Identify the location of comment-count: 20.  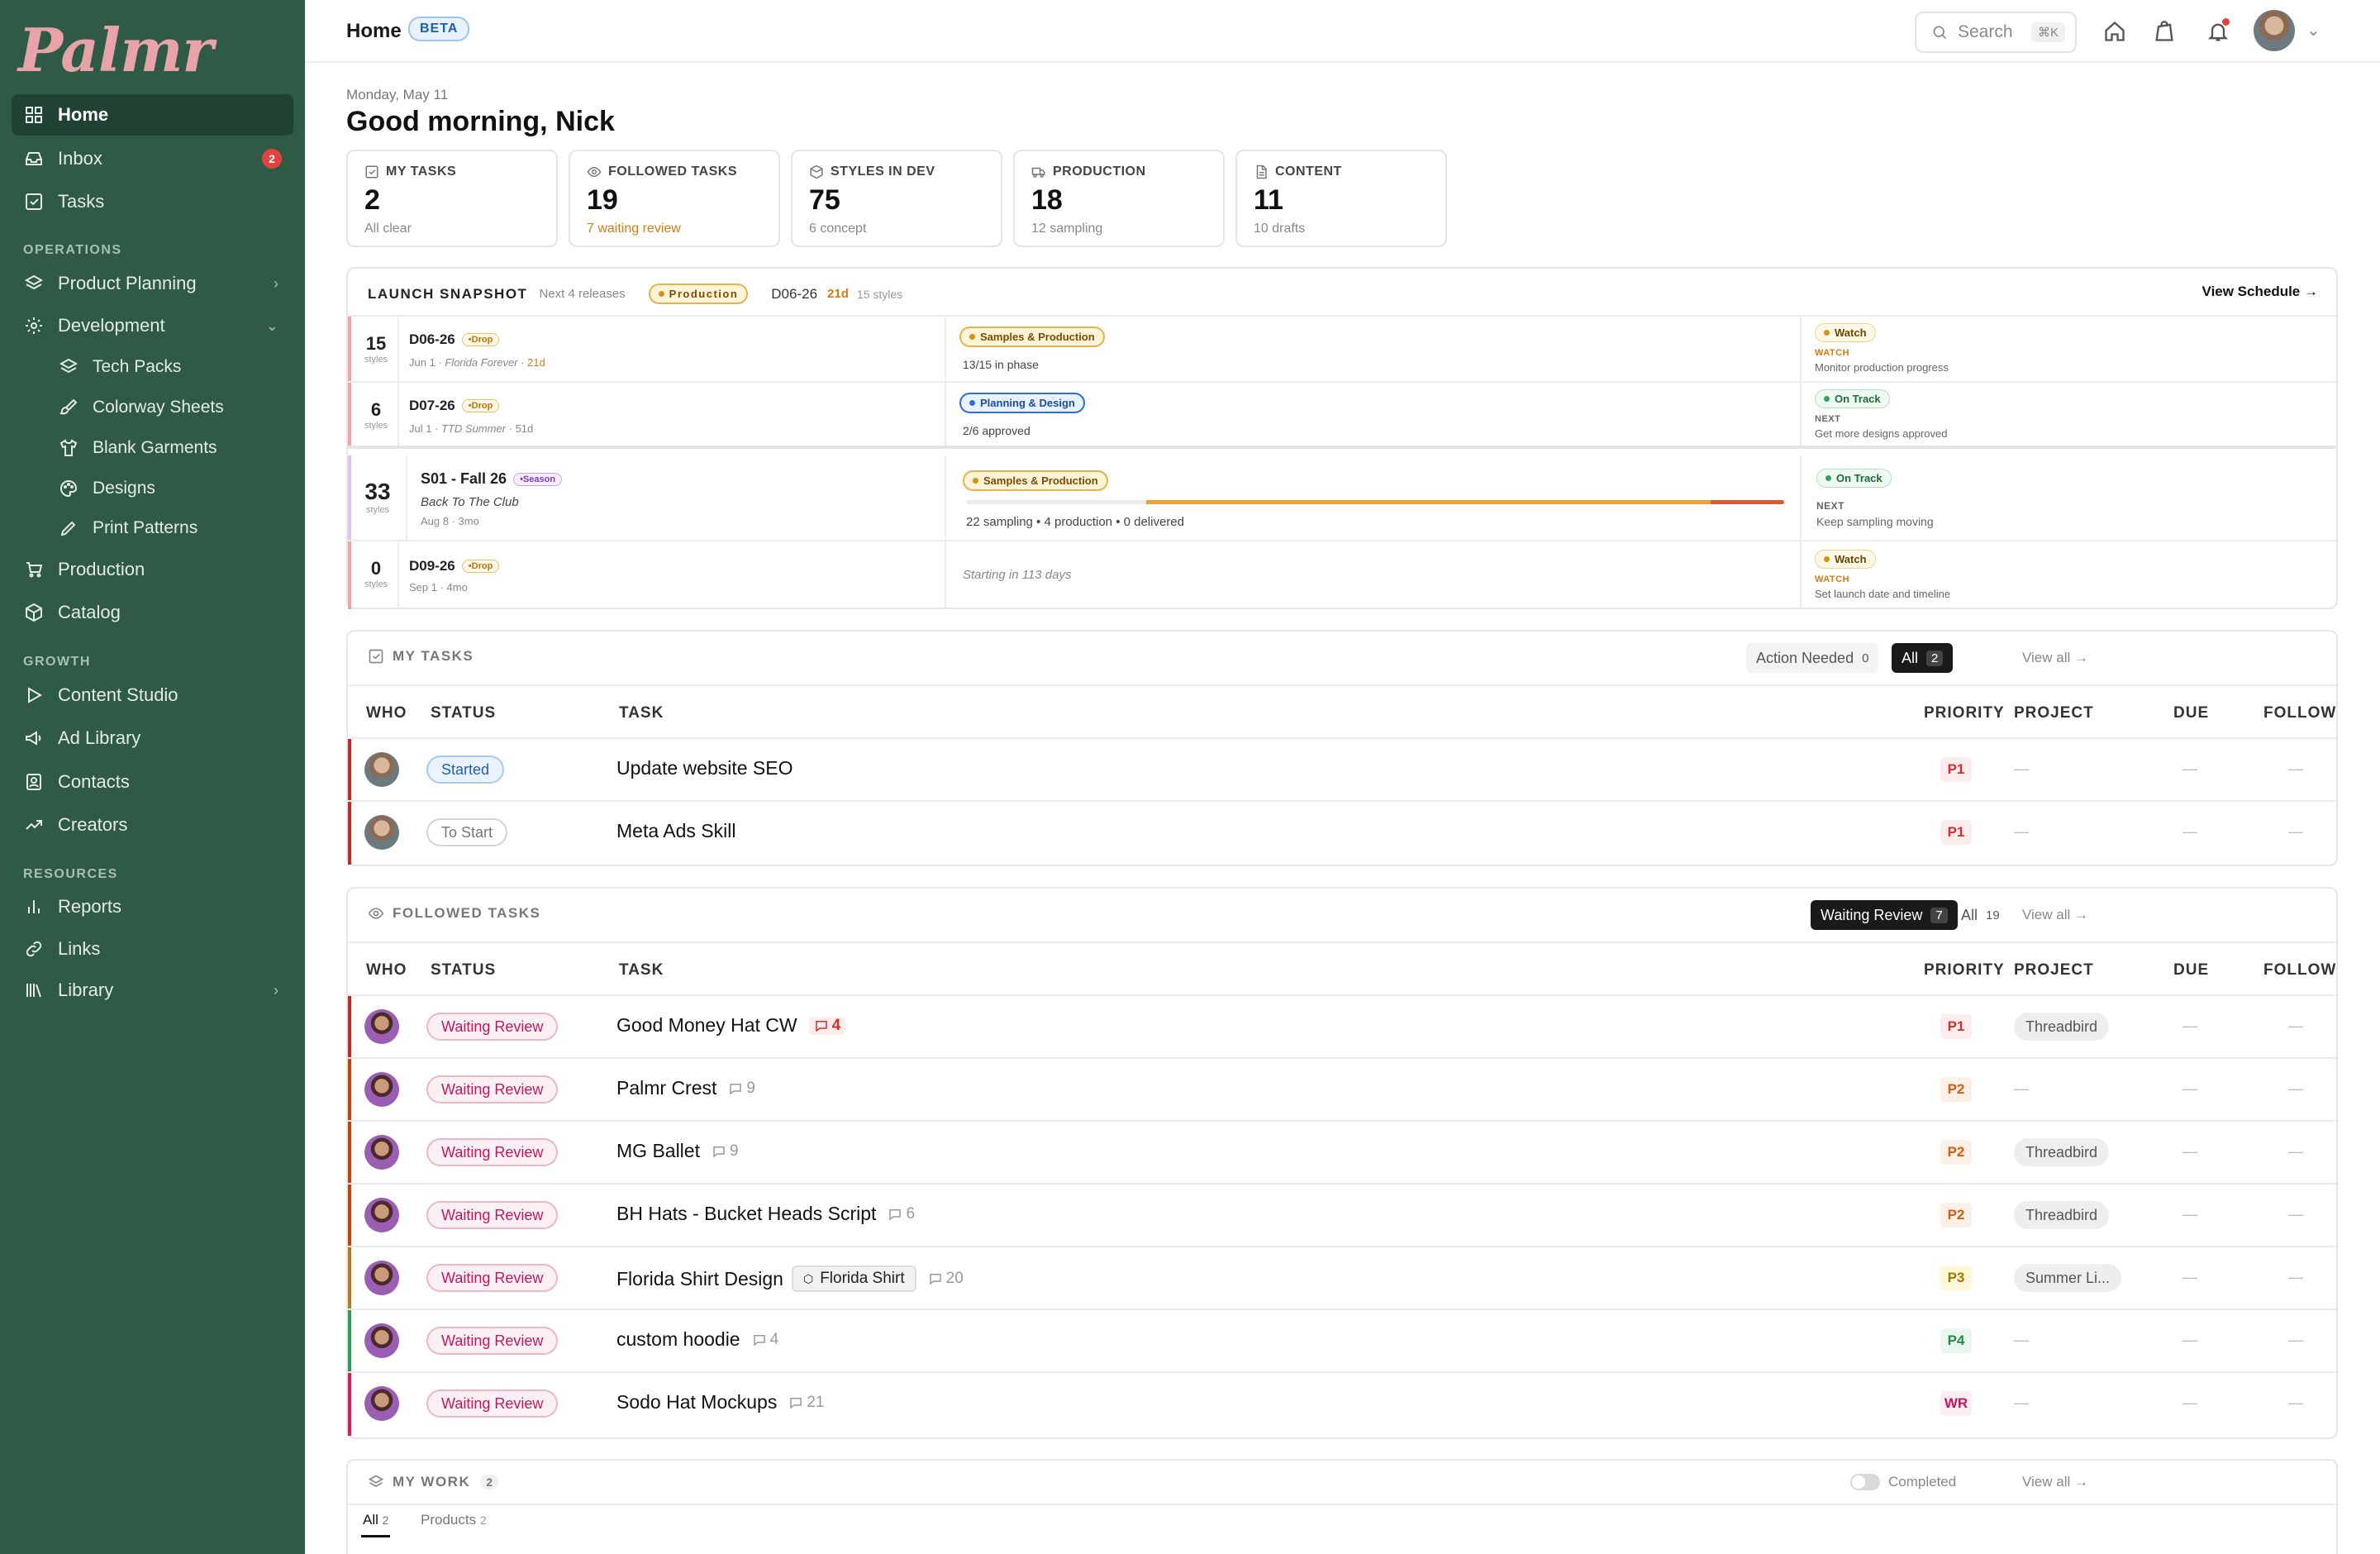
(946, 1279).